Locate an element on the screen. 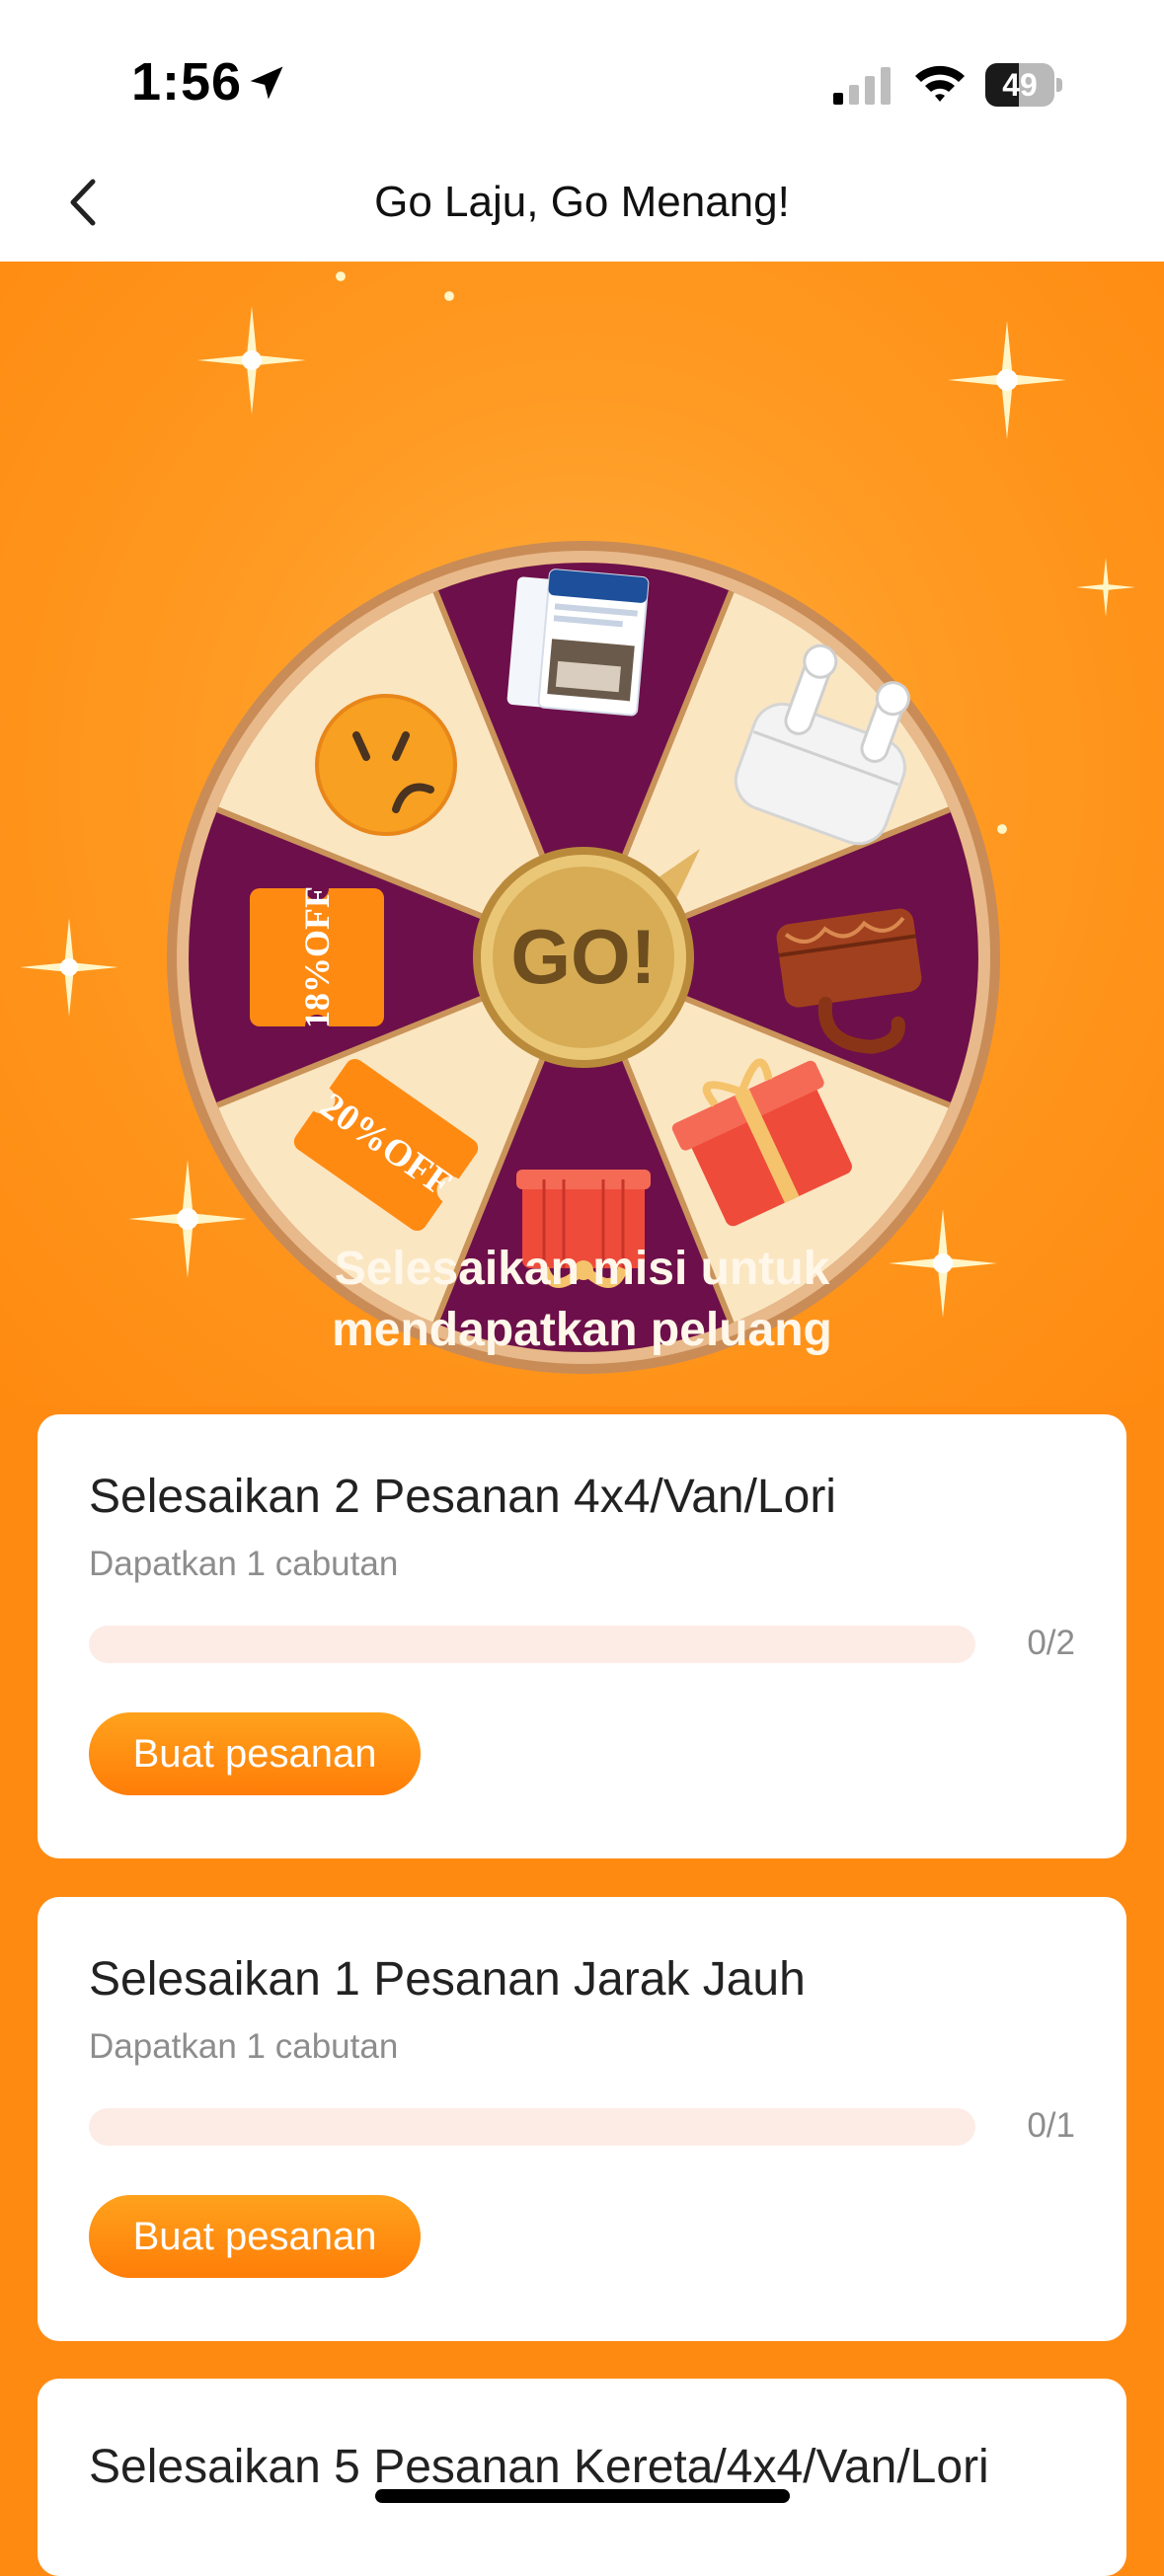  mission-progress-count: 0/2 is located at coordinates (1051, 1643).